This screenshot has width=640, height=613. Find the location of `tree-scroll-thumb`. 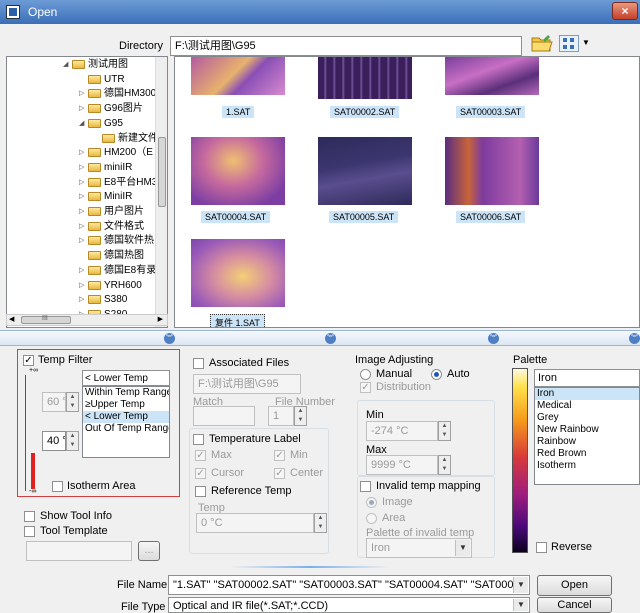

tree-scroll-thumb is located at coordinates (162, 172).